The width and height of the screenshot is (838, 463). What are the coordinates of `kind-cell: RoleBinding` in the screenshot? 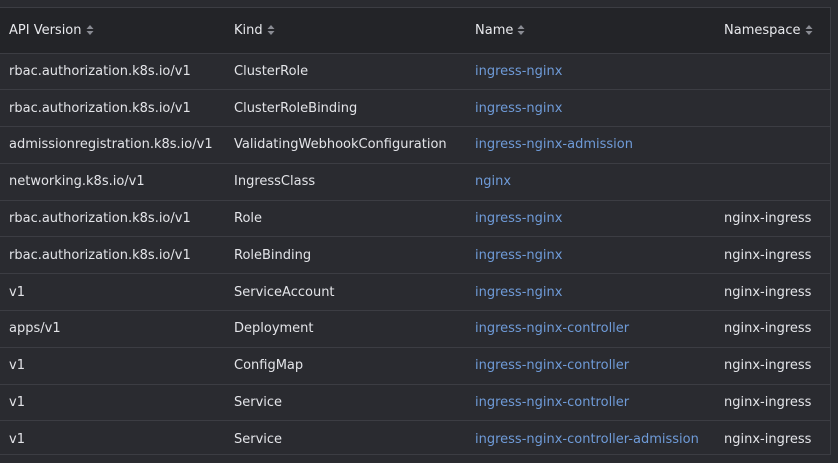 It's located at (273, 255).